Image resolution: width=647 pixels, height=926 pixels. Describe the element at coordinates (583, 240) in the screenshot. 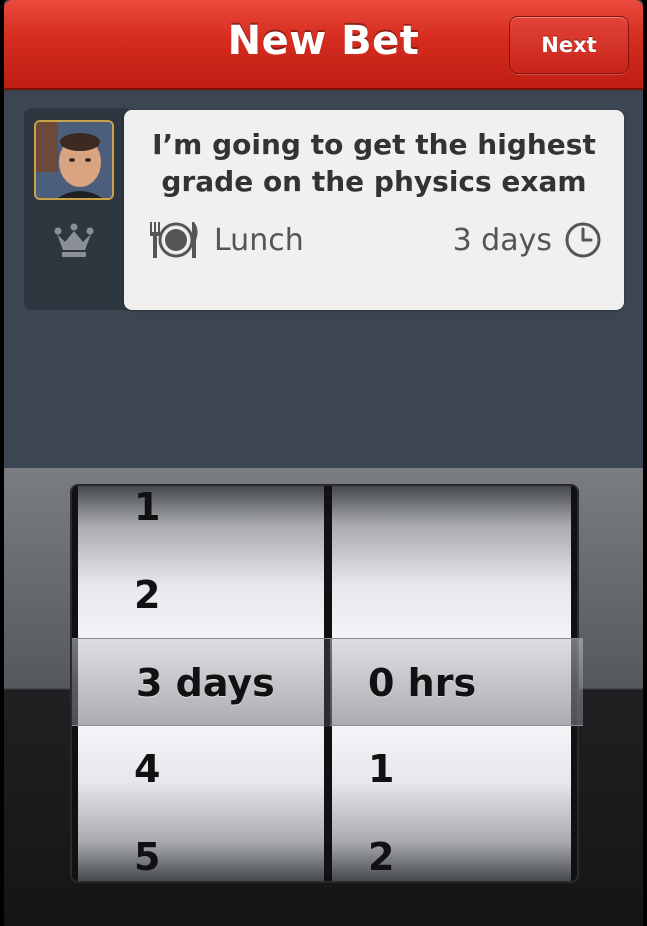

I see `clock-icon` at that location.